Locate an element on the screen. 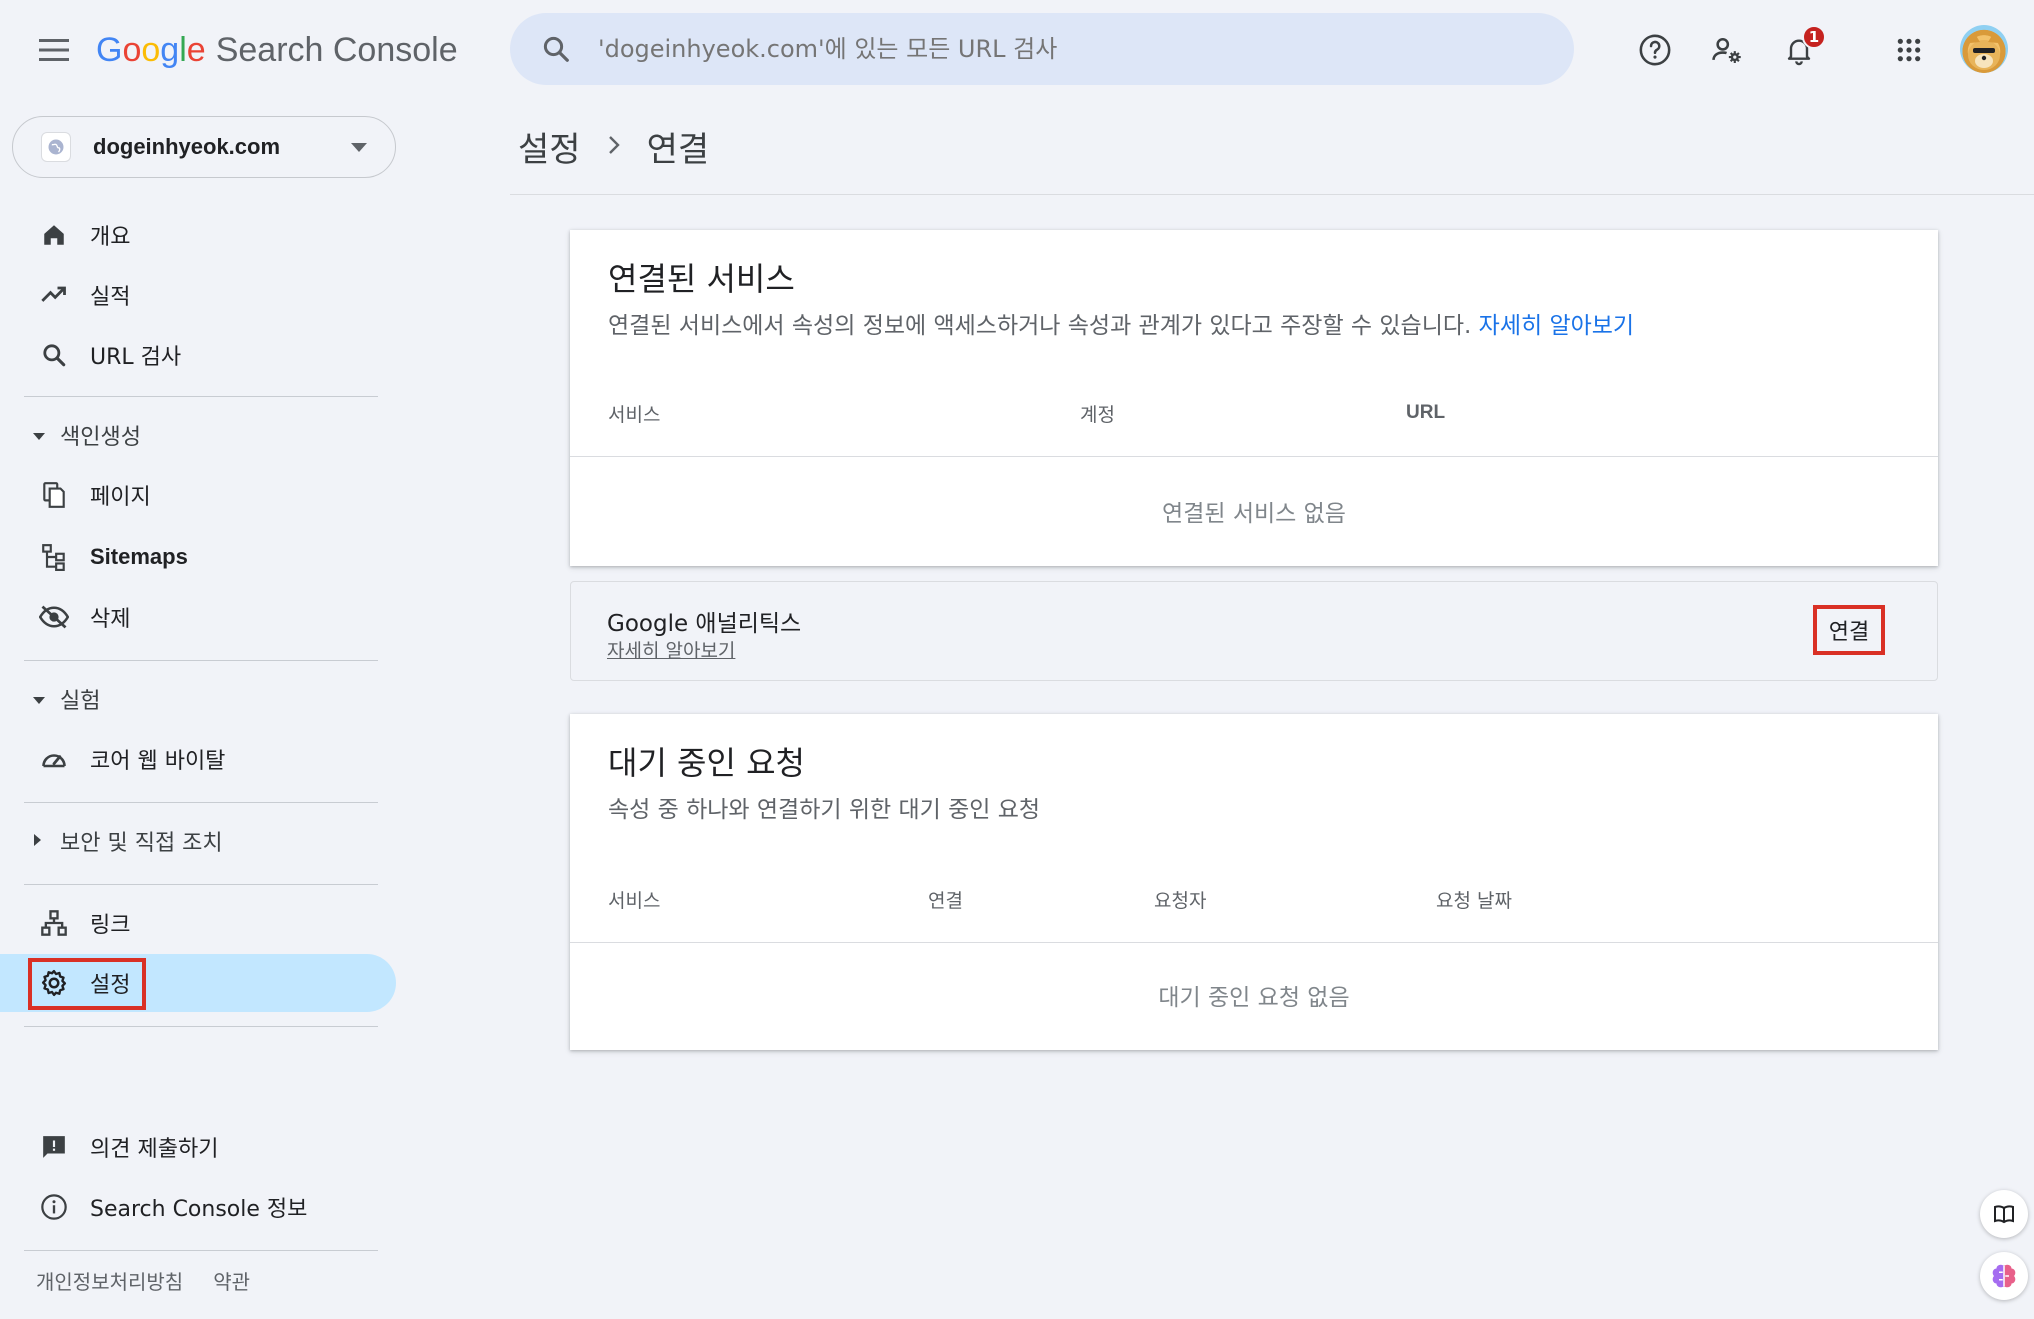 The width and height of the screenshot is (2034, 1319). nav-label: Search Console 정보 is located at coordinates (199, 1209).